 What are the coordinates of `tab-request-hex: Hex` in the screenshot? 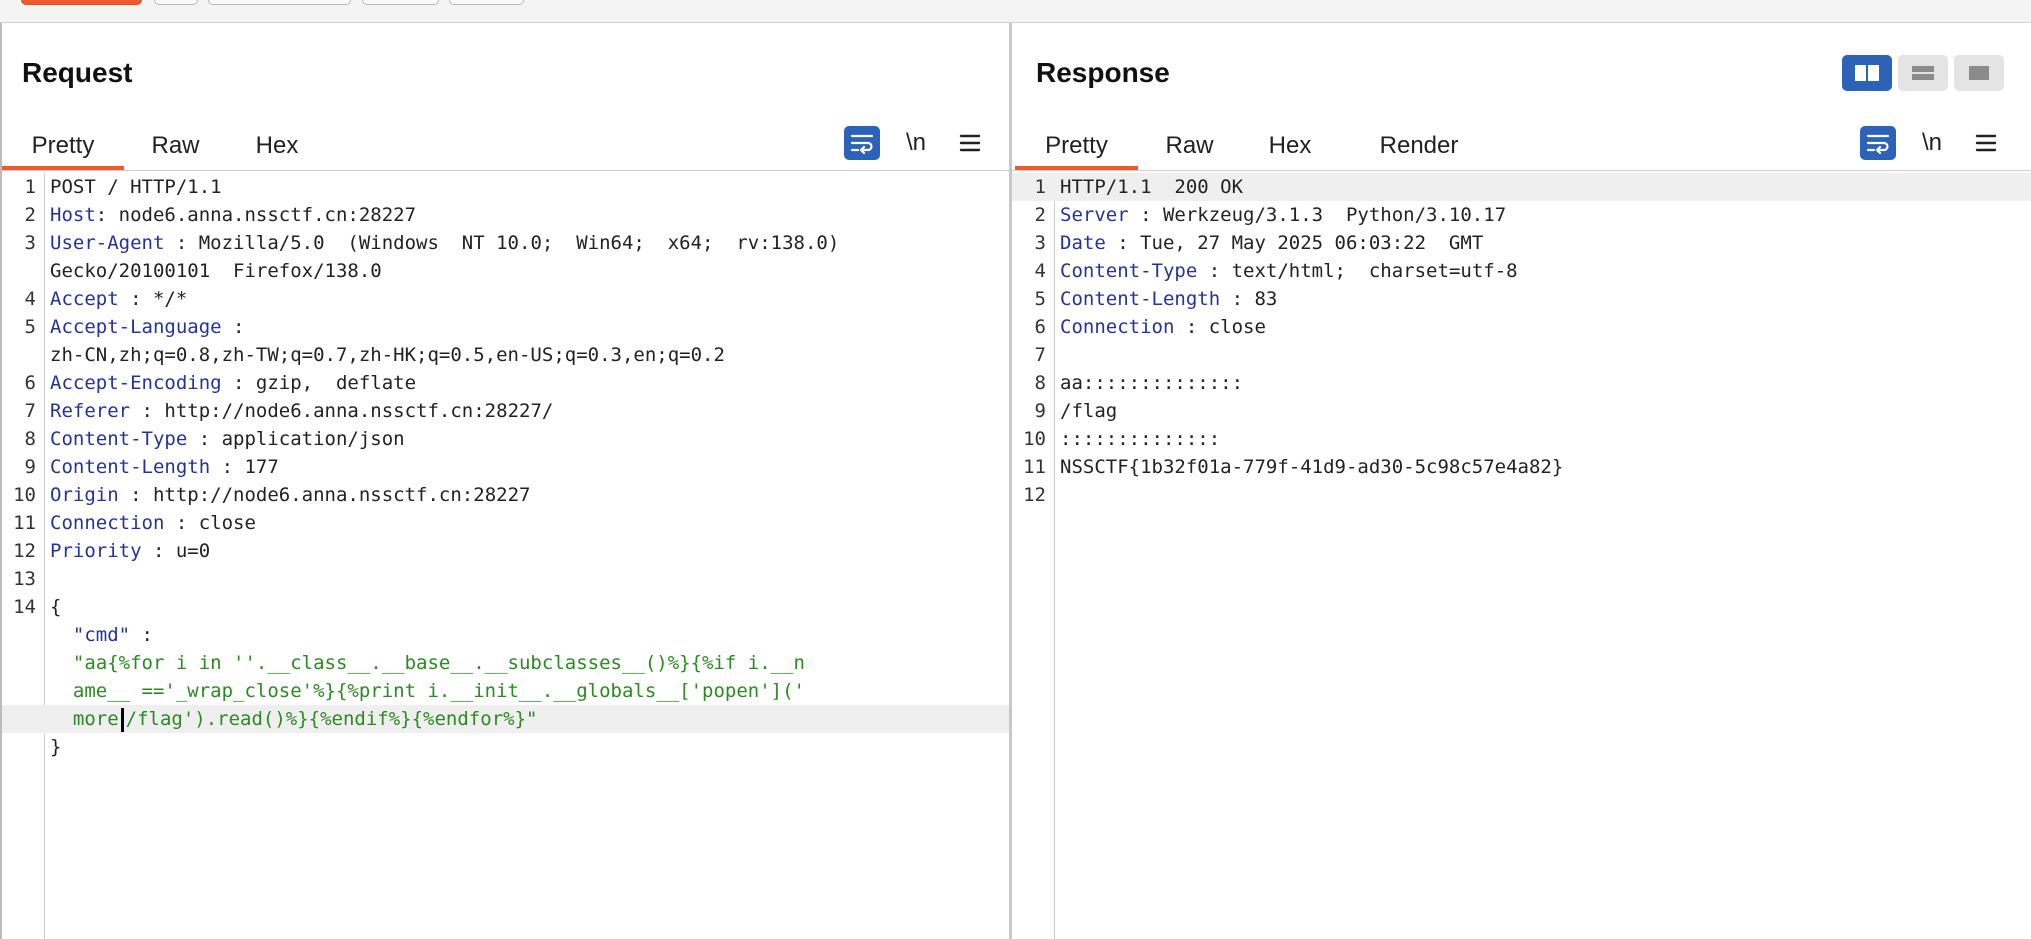 It's located at (277, 134).